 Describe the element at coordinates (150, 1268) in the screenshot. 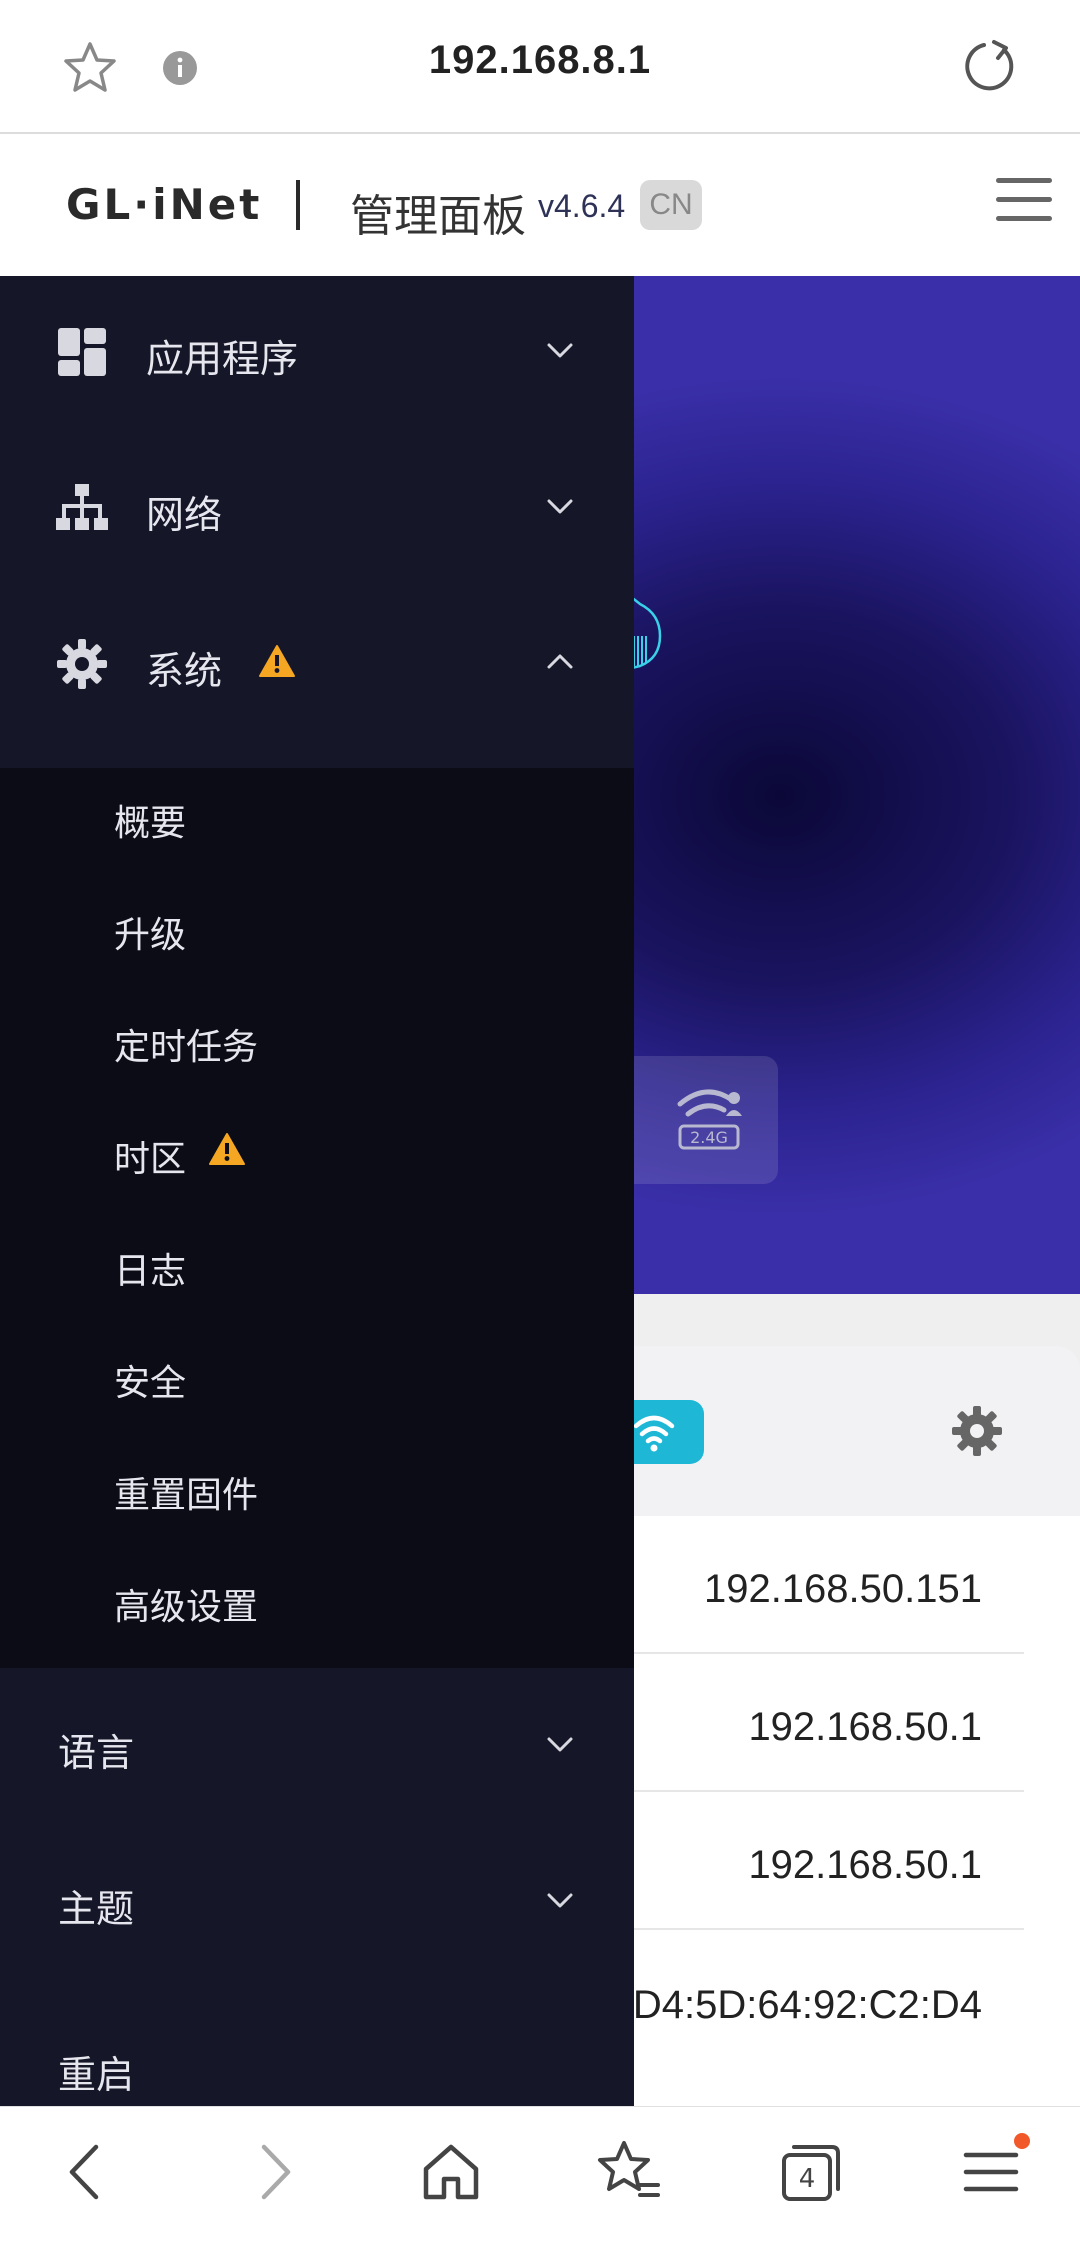

I see `submenu-item-logs: 日志` at that location.